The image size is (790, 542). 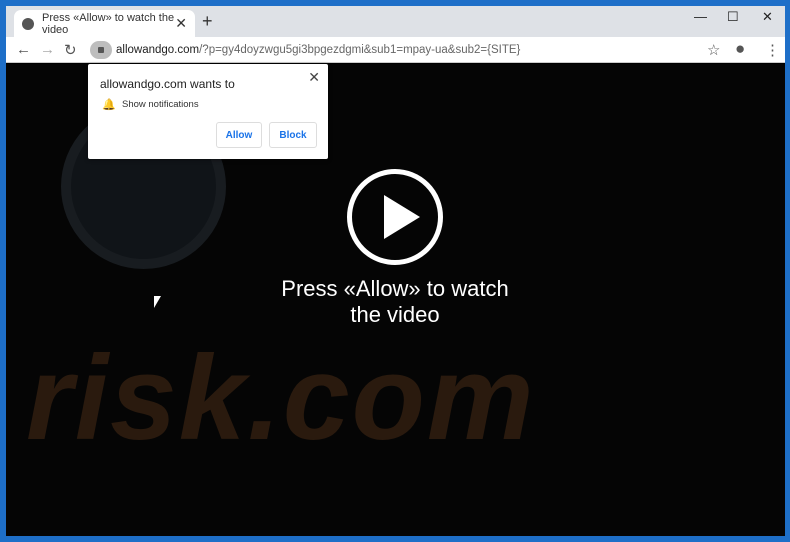 What do you see at coordinates (70, 50) in the screenshot?
I see `reload-button: ↻` at bounding box center [70, 50].